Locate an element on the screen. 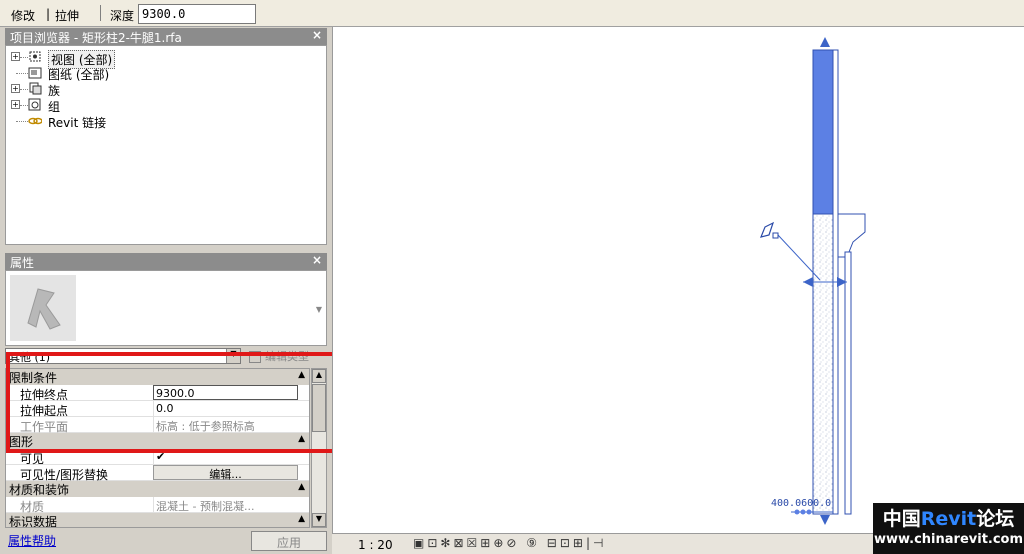 The width and height of the screenshot is (1024, 554). section-materials: 材质和装饰 ▲ is located at coordinates (157, 489).